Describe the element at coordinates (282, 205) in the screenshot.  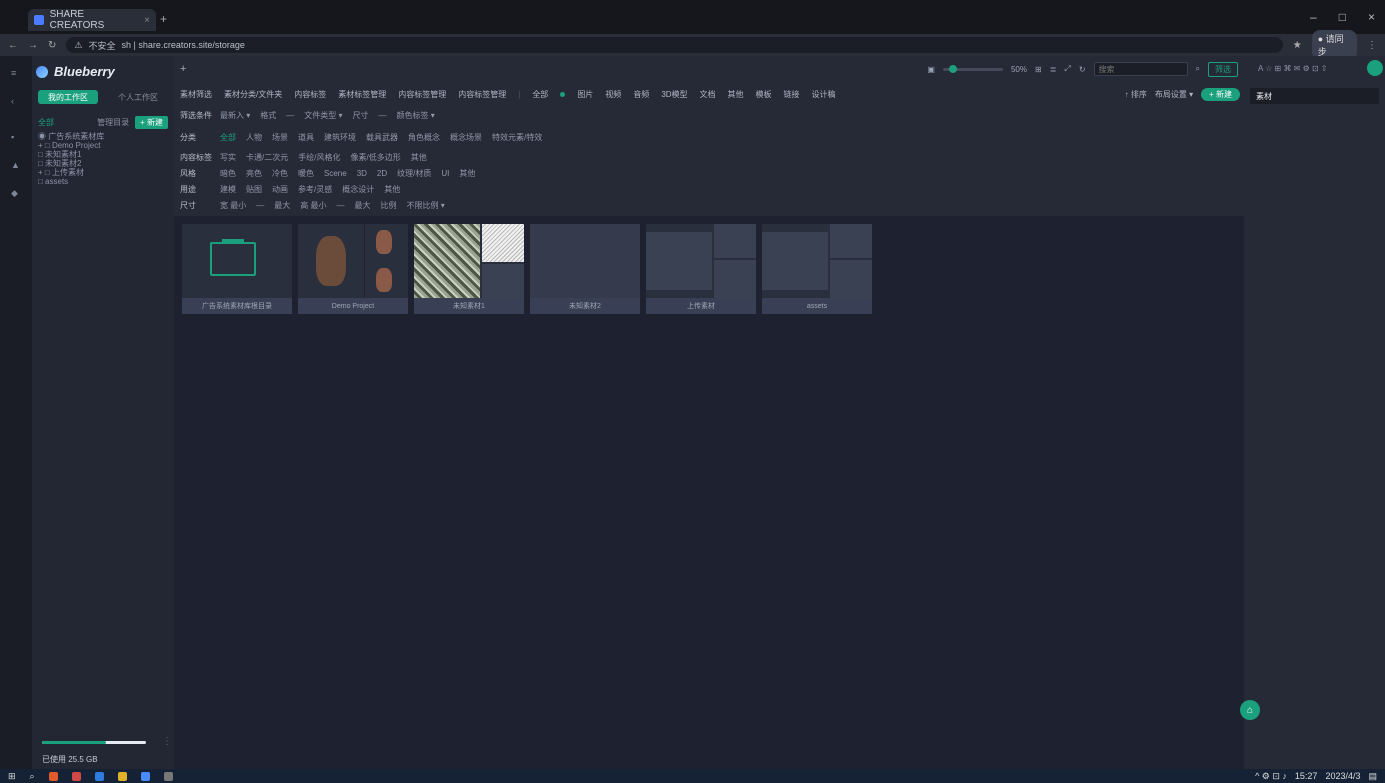
I see `width-max-field: 最大` at that location.